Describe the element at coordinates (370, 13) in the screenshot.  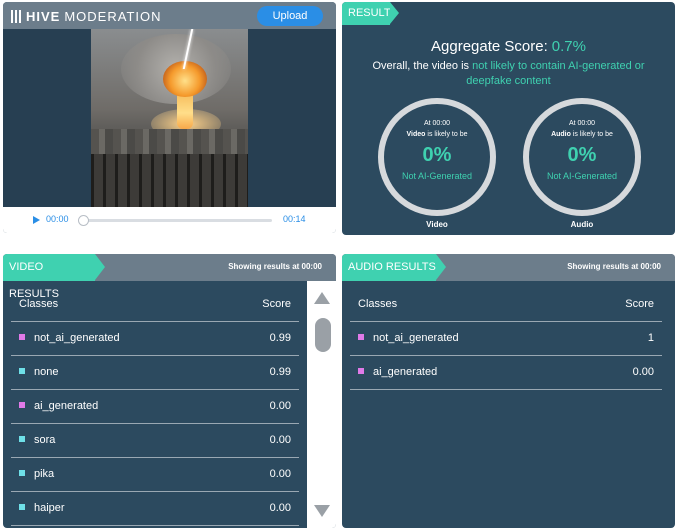
I see `result-tab: RESULT` at that location.